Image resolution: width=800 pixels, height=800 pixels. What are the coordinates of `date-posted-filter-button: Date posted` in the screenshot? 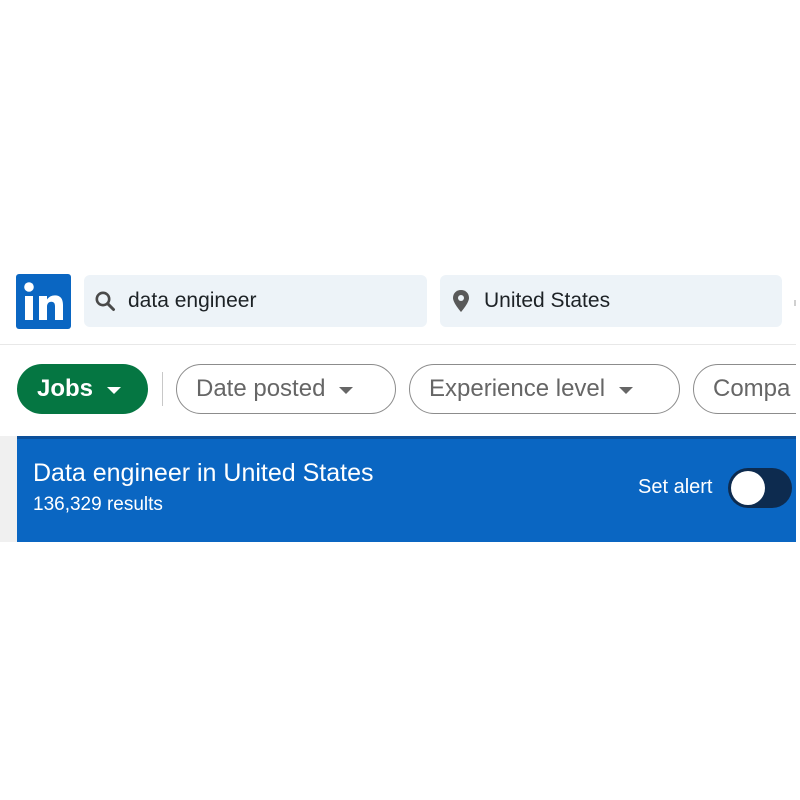 It's located at (286, 389).